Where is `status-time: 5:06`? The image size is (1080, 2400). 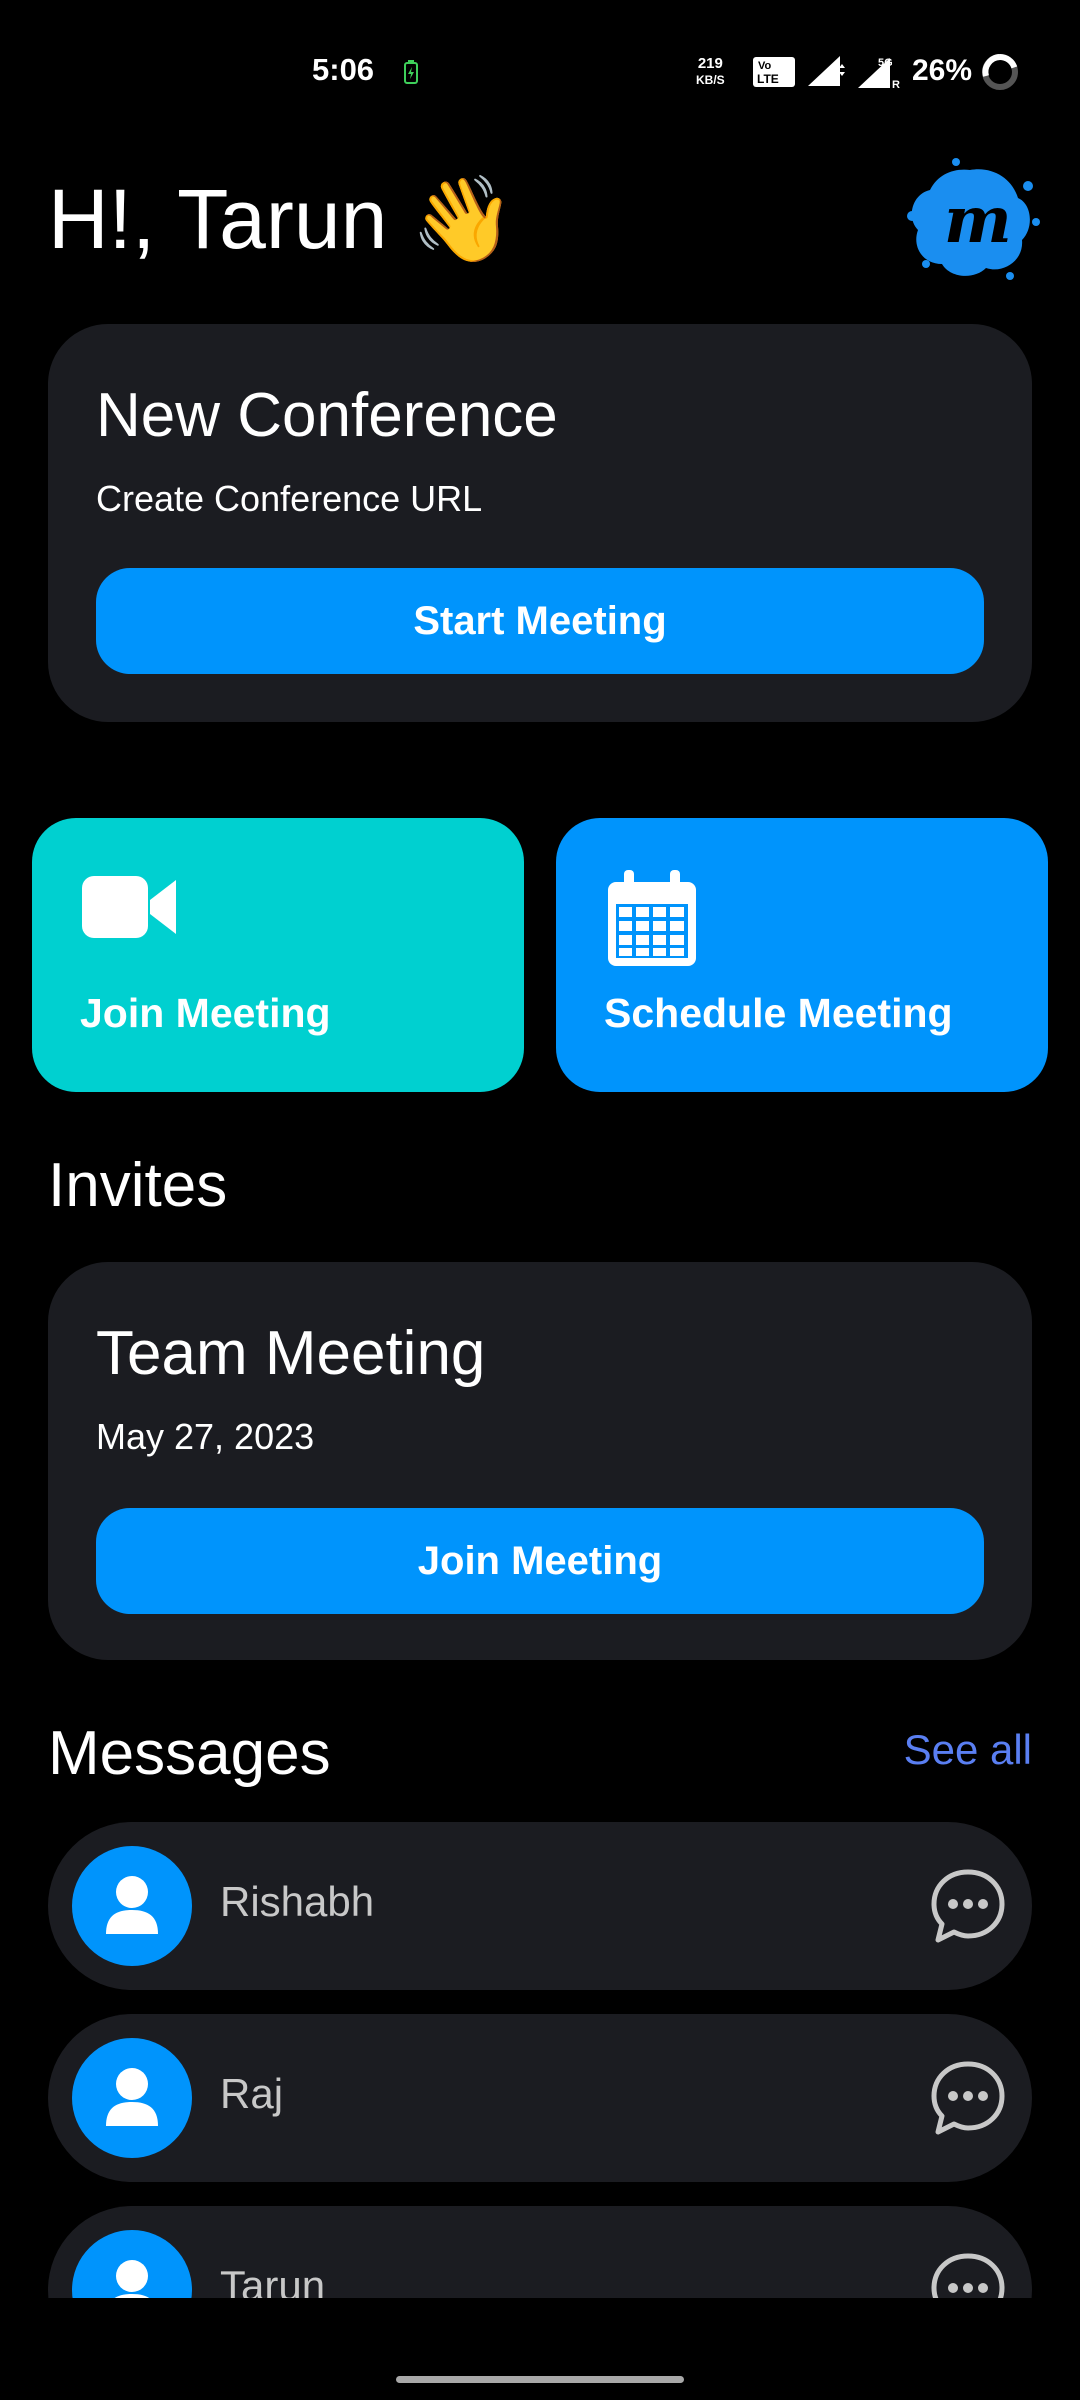 status-time: 5:06 is located at coordinates (343, 69).